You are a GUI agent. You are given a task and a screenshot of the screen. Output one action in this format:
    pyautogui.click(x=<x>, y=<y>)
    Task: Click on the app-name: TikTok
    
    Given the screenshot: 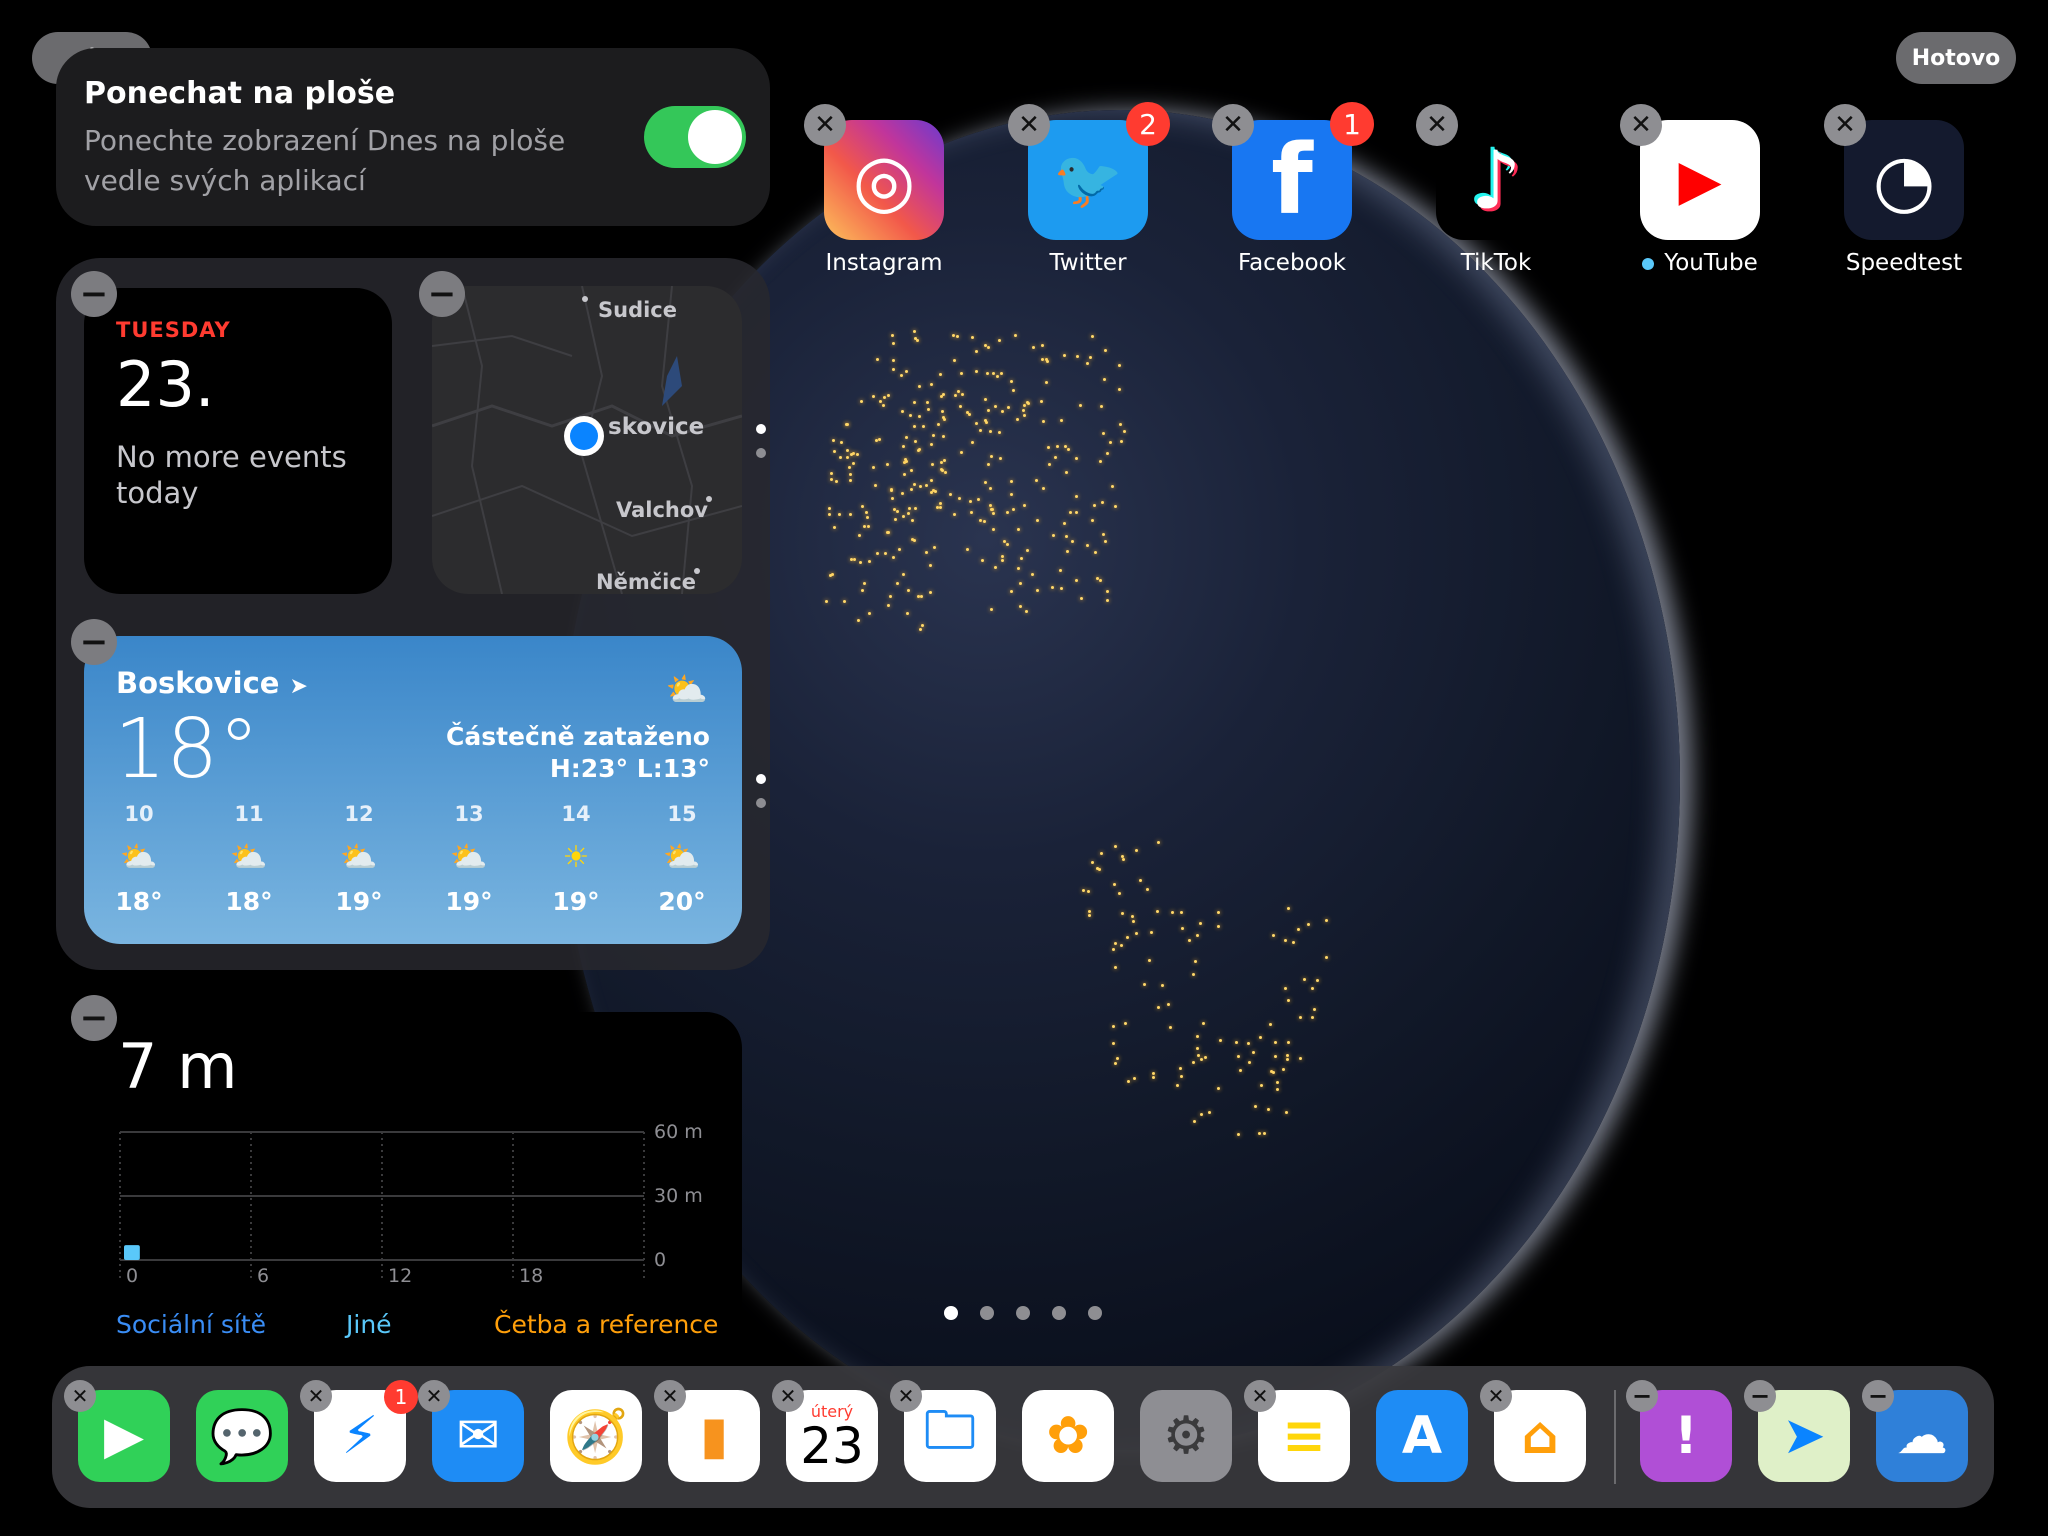 What is the action you would take?
    pyautogui.click(x=1496, y=263)
    